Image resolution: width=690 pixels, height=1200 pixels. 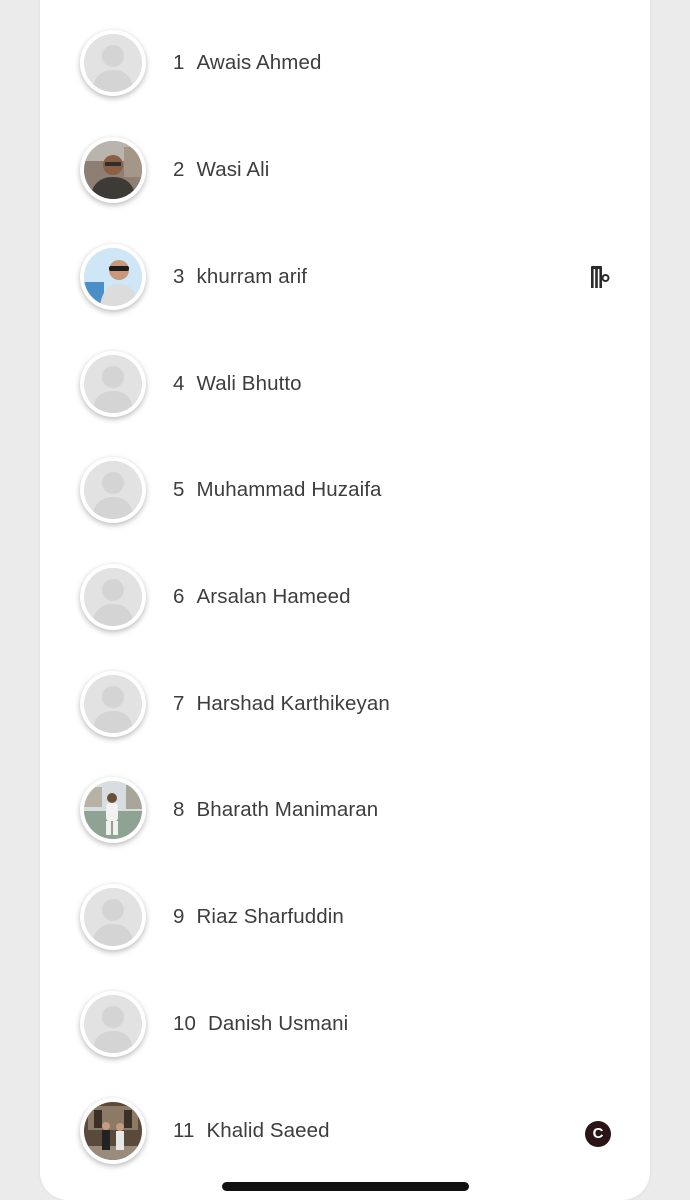 What do you see at coordinates (179, 169) in the screenshot?
I see `player-number: 2` at bounding box center [179, 169].